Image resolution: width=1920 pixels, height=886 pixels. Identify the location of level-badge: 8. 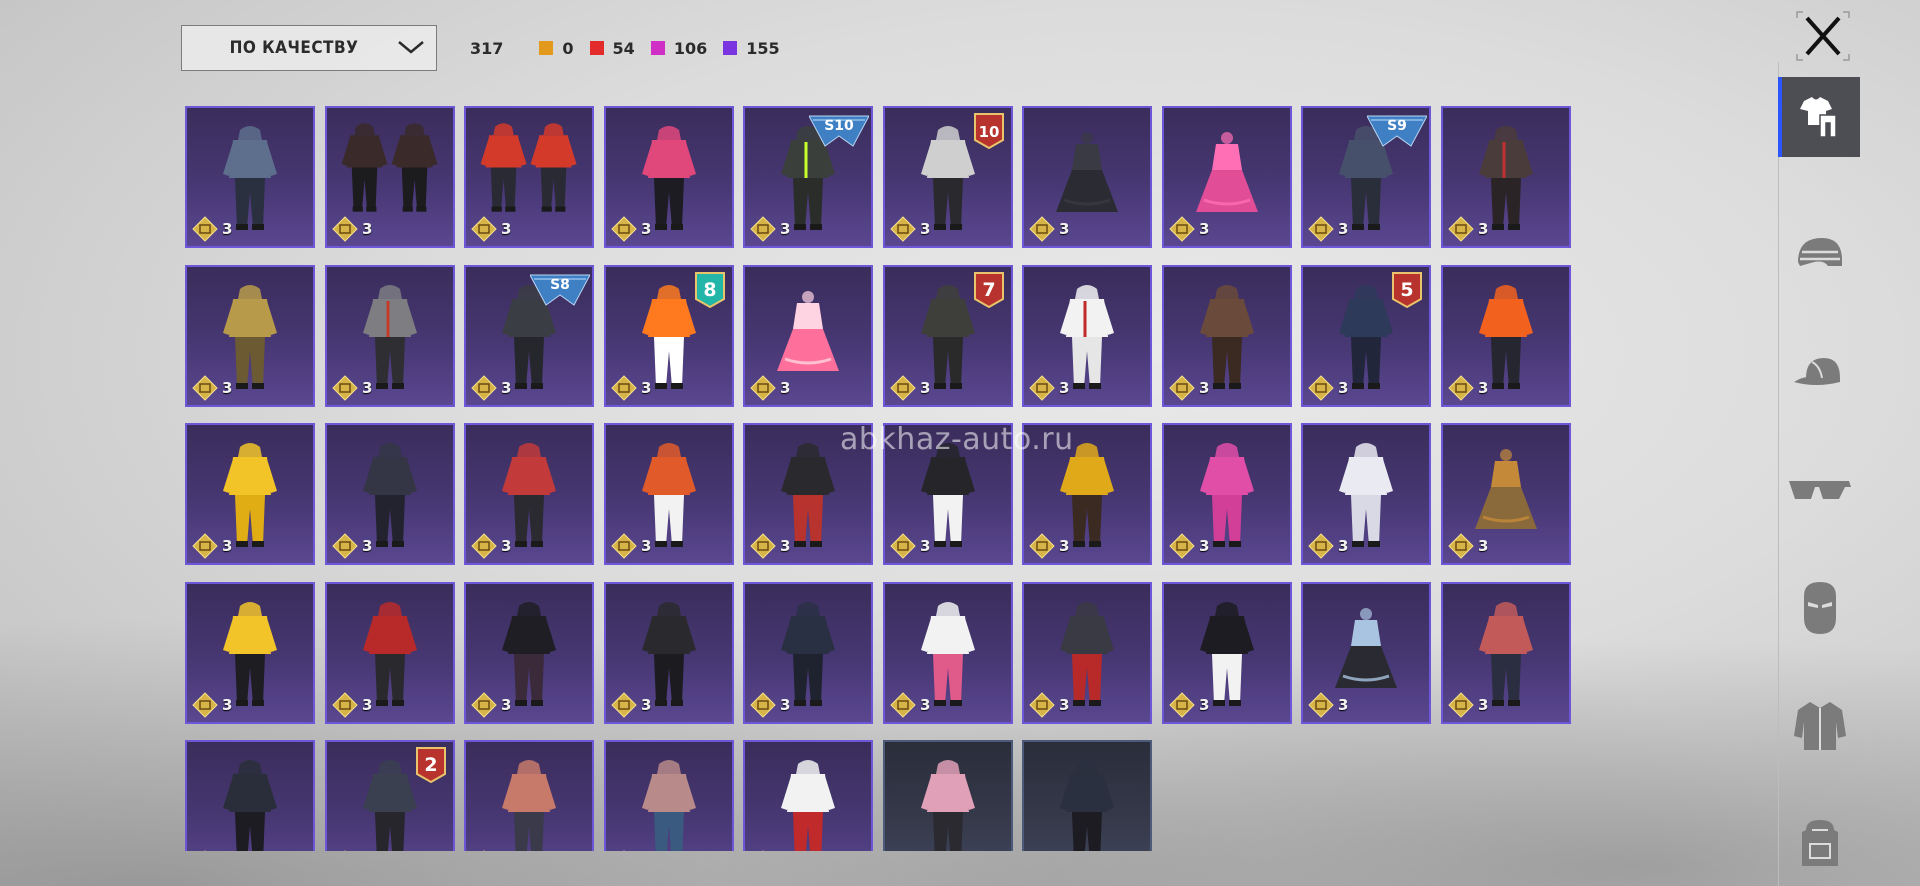
(710, 290).